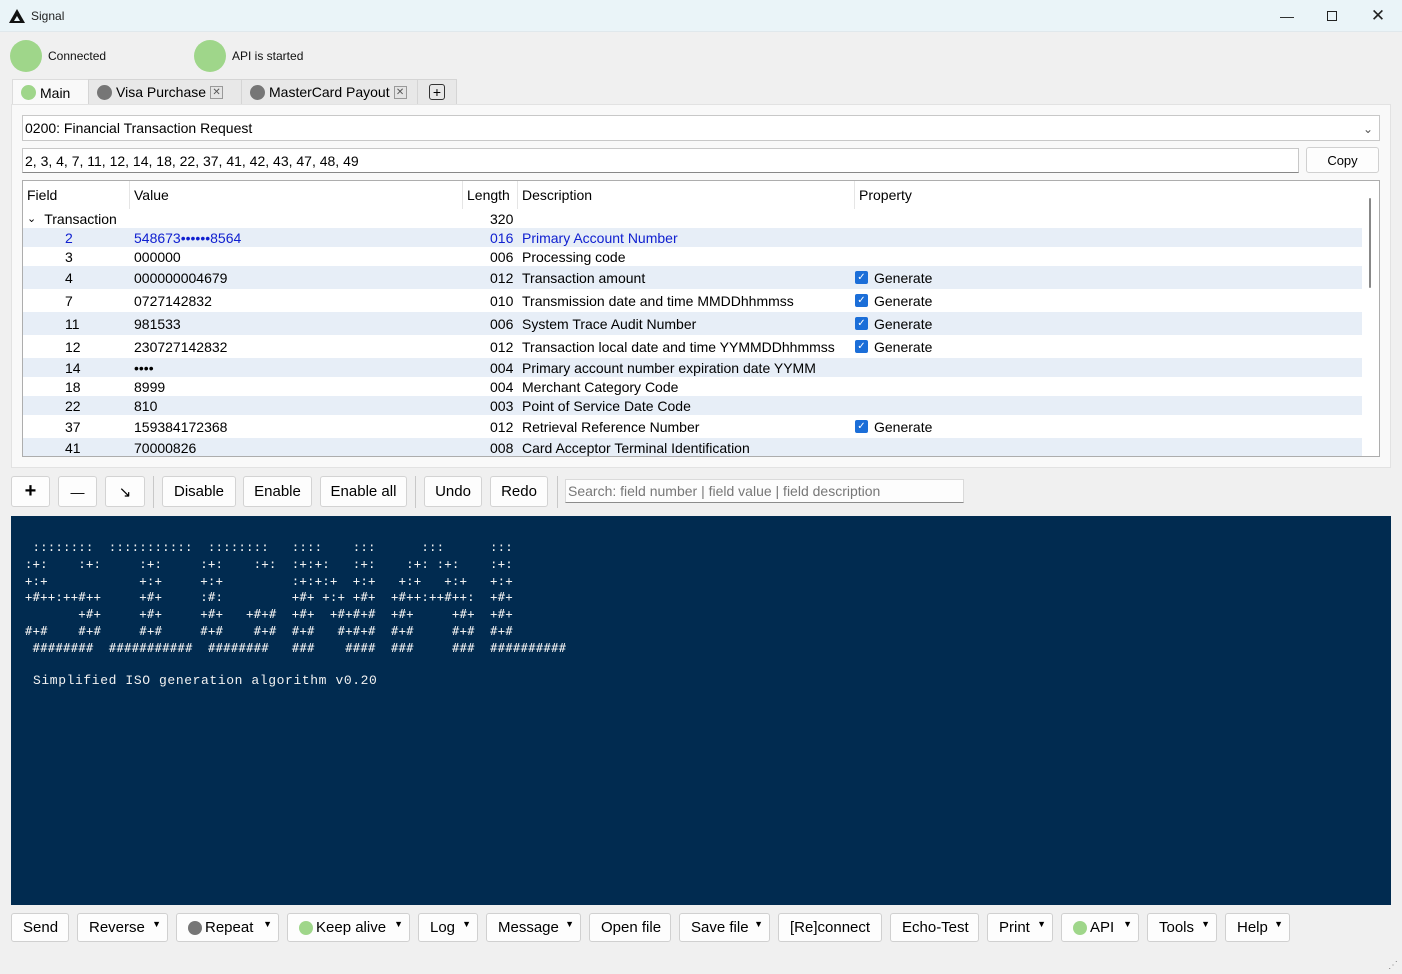  Describe the element at coordinates (104, 92) in the screenshot. I see `tab-status-dot-icon` at that location.